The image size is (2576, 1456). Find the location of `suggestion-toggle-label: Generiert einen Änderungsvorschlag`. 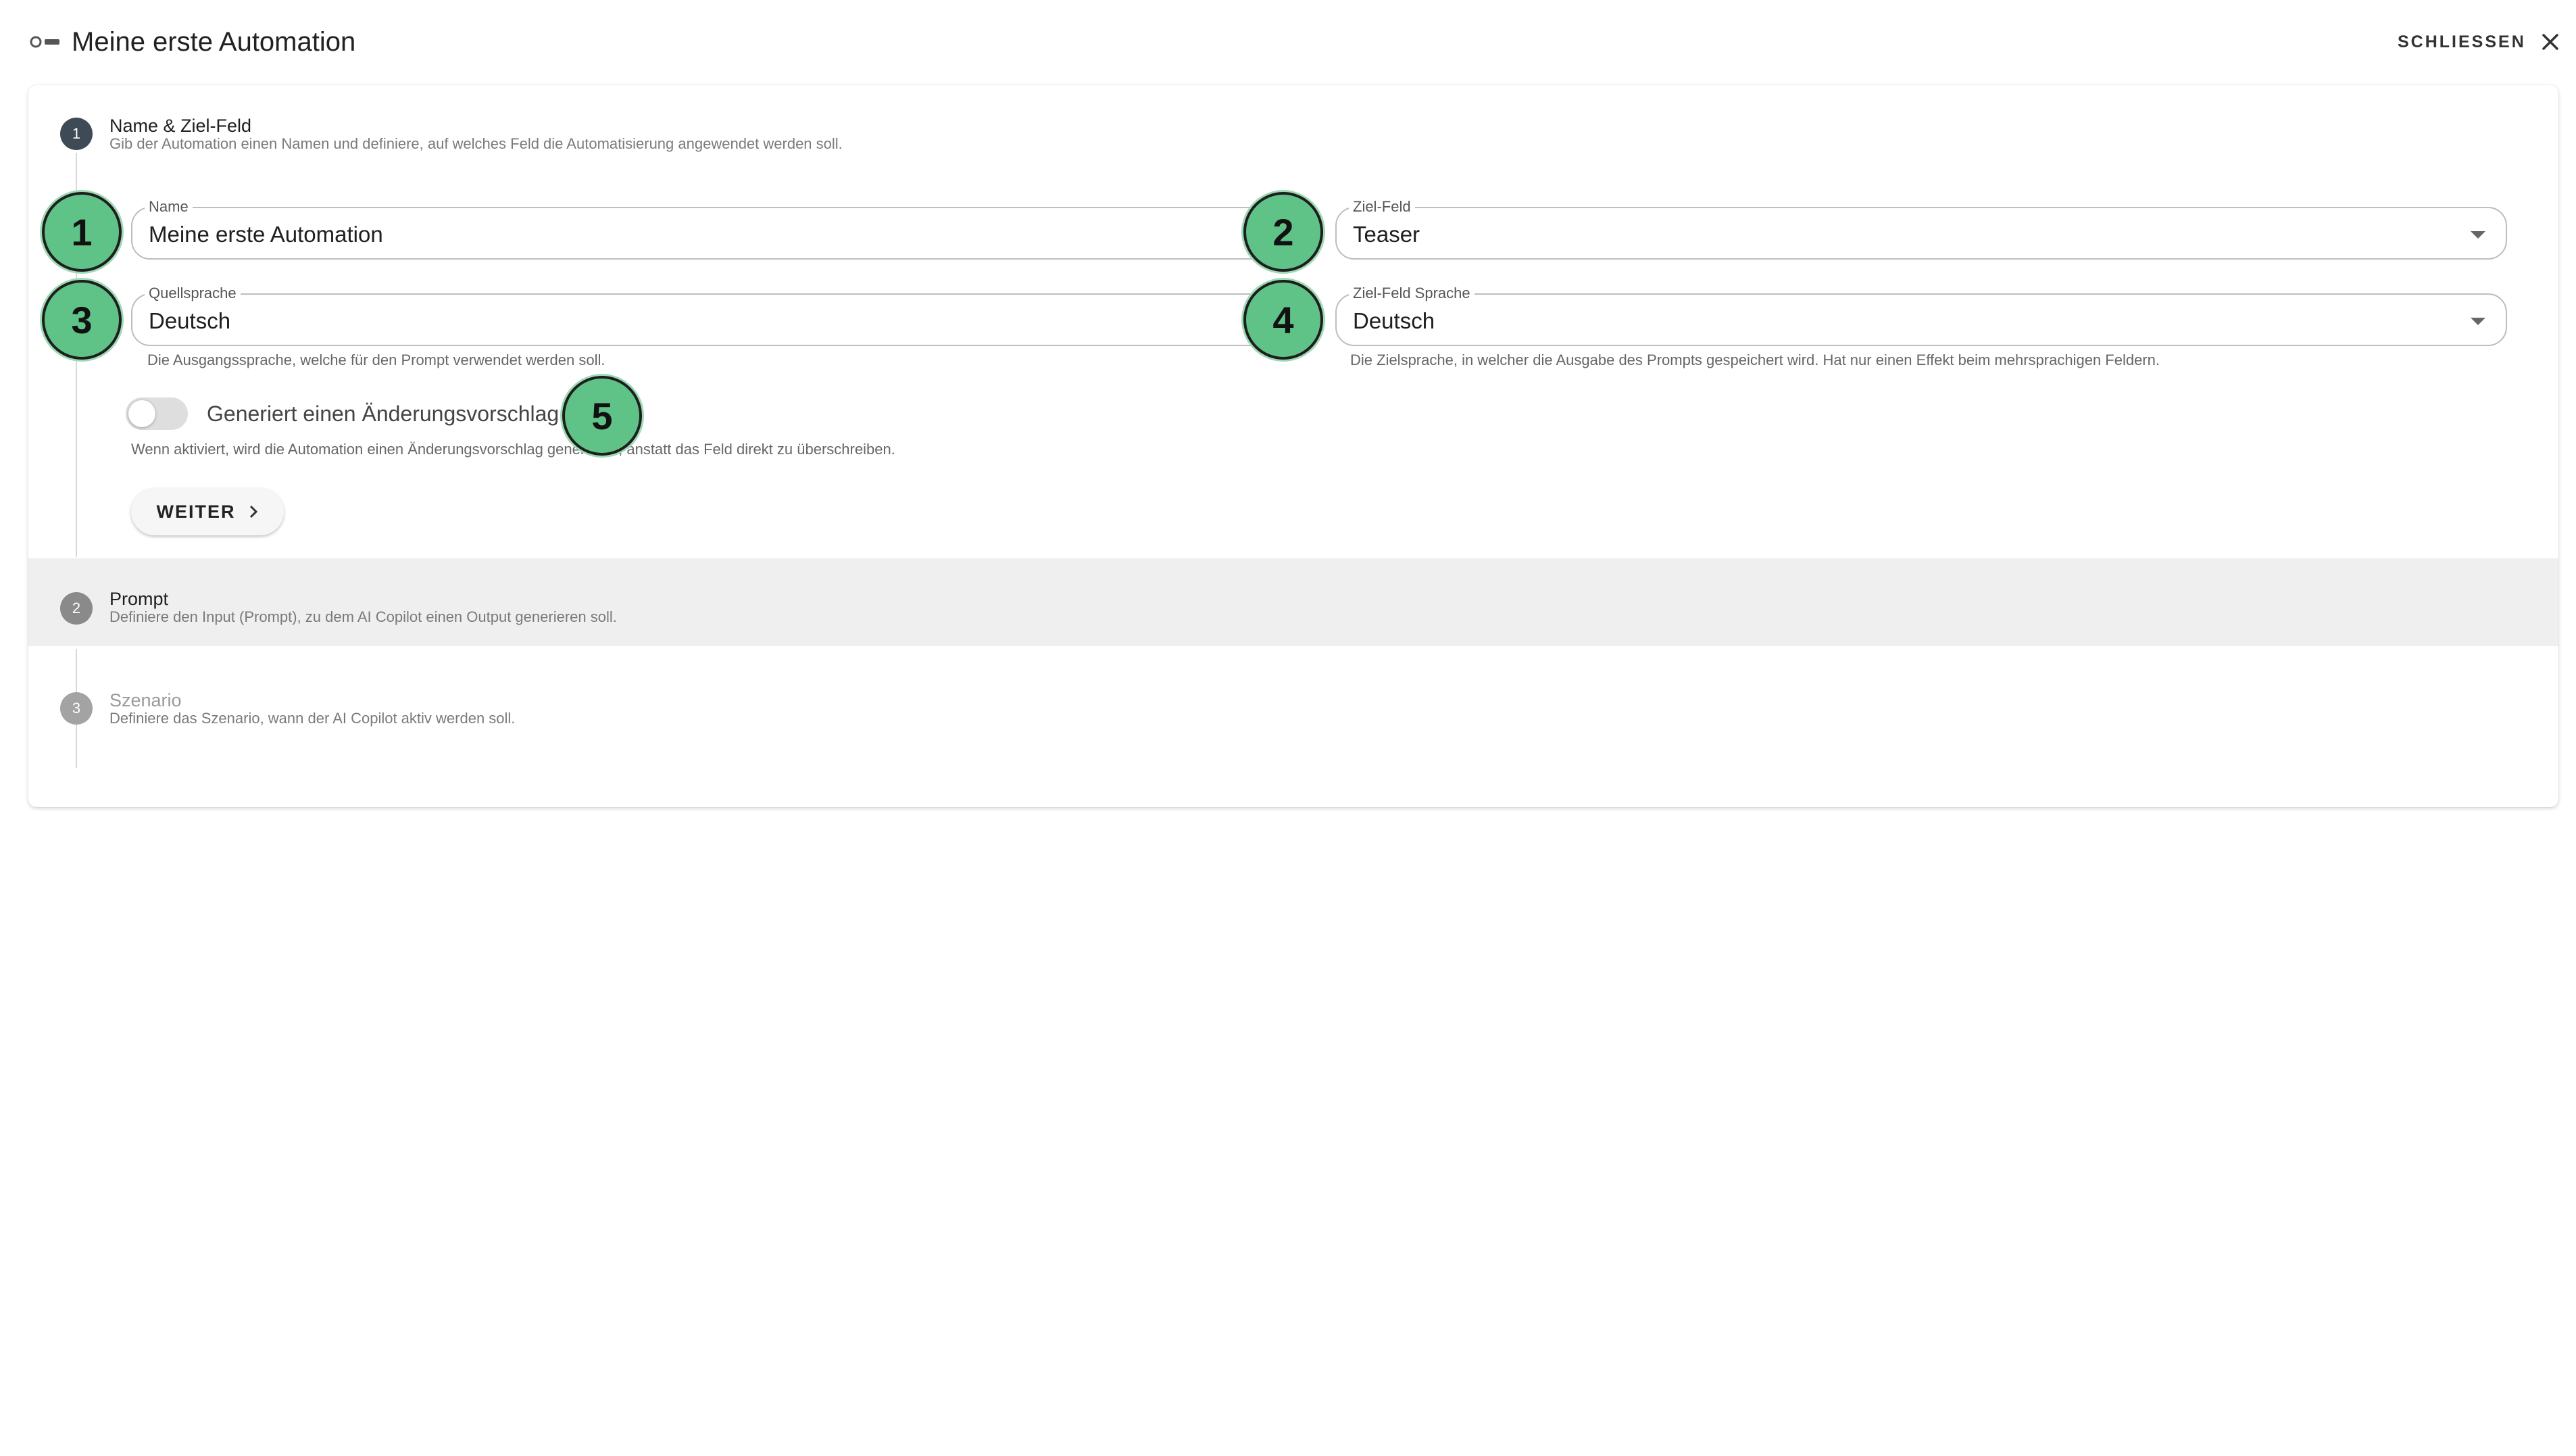

suggestion-toggle-label: Generiert einen Änderungsvorschlag is located at coordinates (384, 414).